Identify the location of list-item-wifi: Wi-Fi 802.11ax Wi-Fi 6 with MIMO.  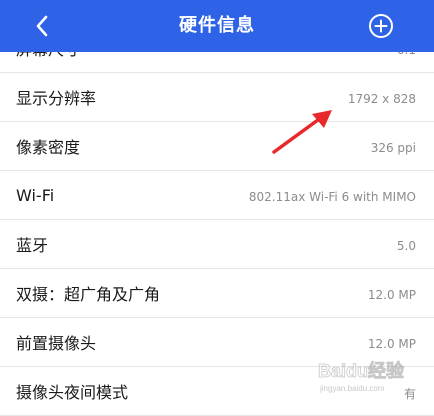
(217, 195).